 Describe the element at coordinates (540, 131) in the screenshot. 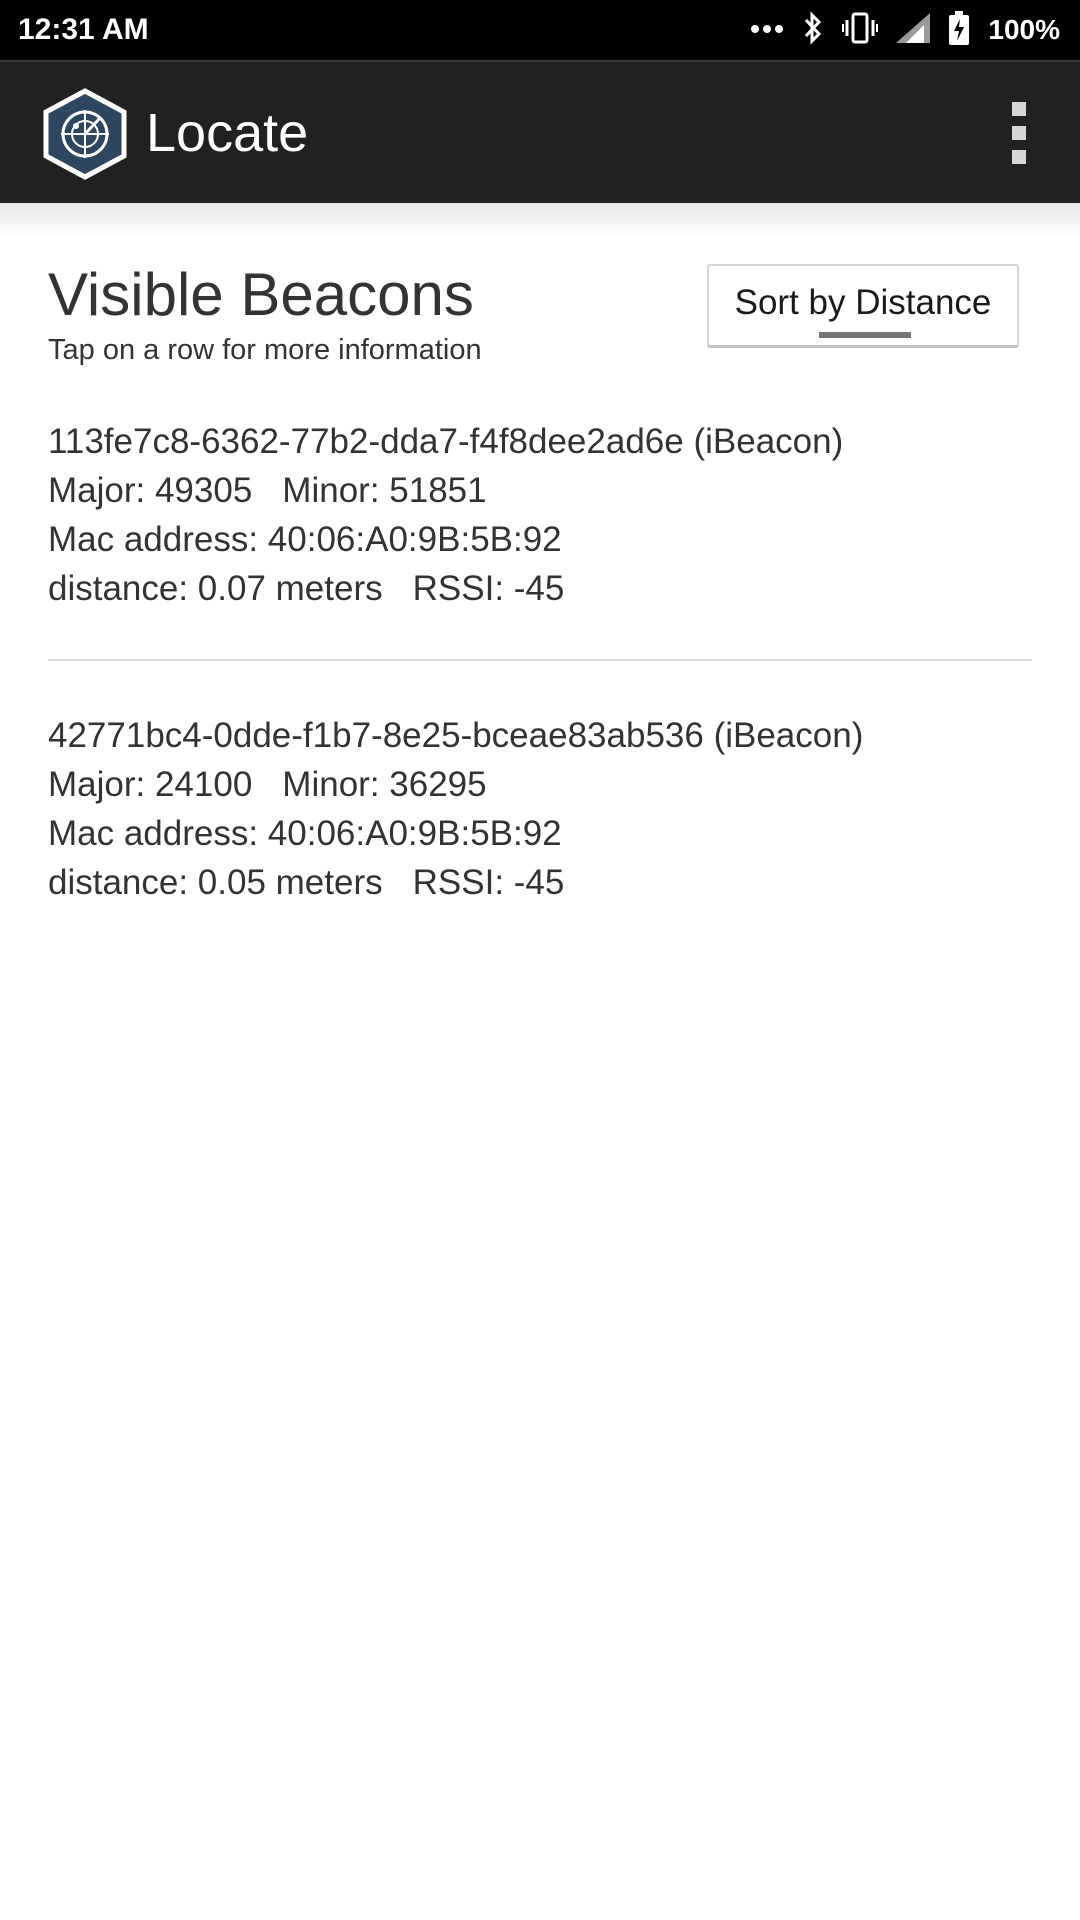

I see `app-bar: Locate` at that location.